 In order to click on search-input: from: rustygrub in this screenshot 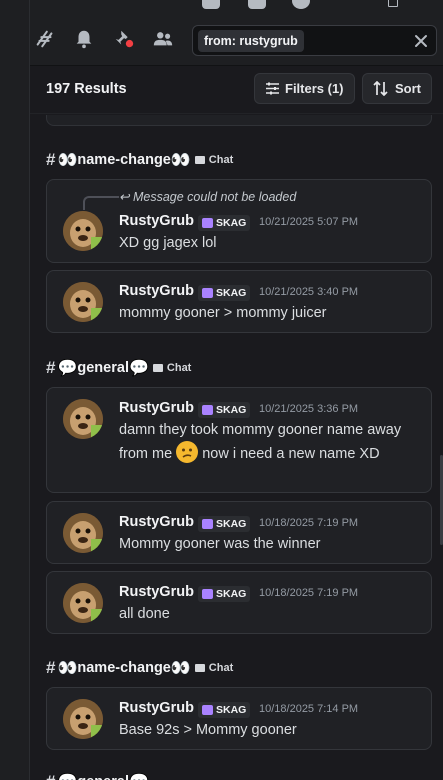, I will do `click(314, 40)`.